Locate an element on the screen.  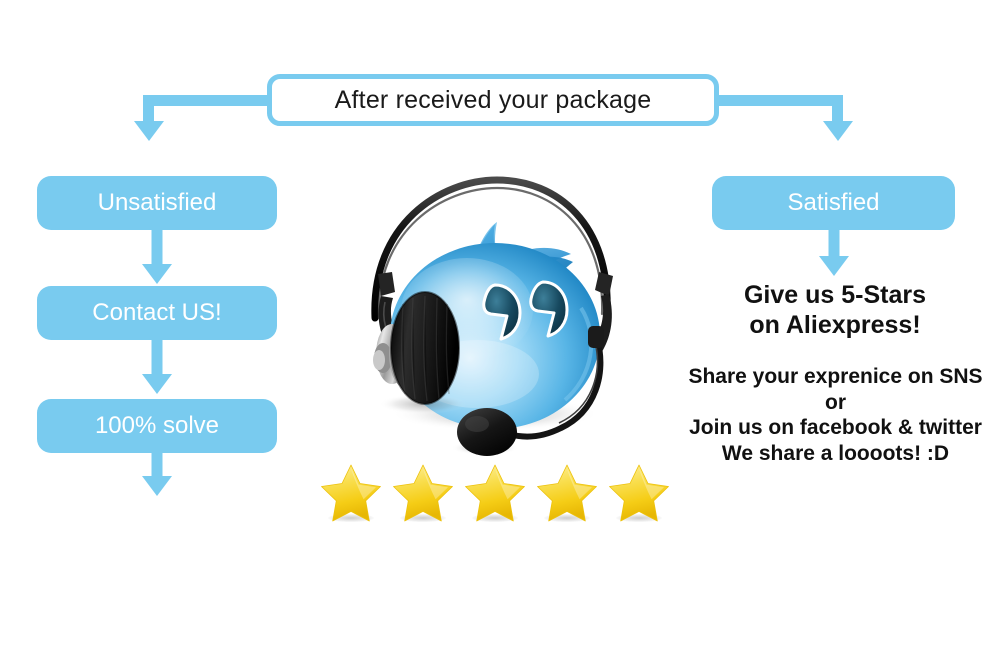
rating-request-heading-line-1: Give us 5-Stars is located at coordinates (835, 295).